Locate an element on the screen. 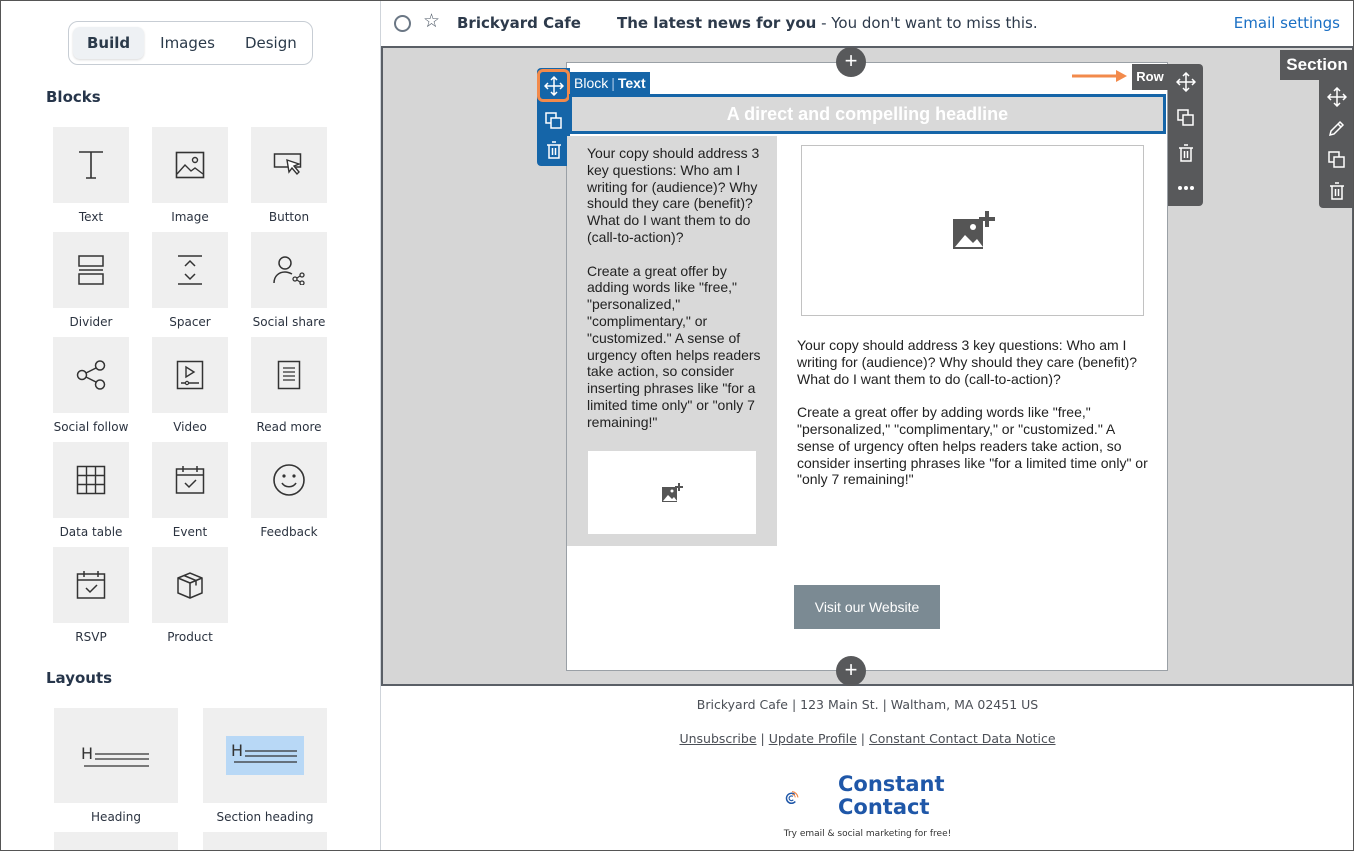 This screenshot has width=1354, height=851. panel-tabs: Build Images Design is located at coordinates (190, 43).